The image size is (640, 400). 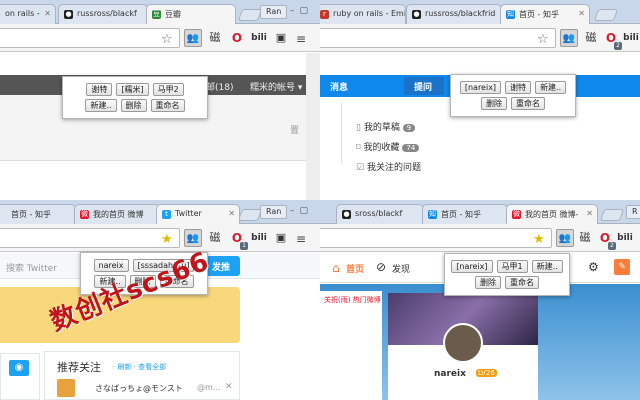 What do you see at coordinates (84, 214) in the screenshot?
I see `weibo-icon: 微` at bounding box center [84, 214].